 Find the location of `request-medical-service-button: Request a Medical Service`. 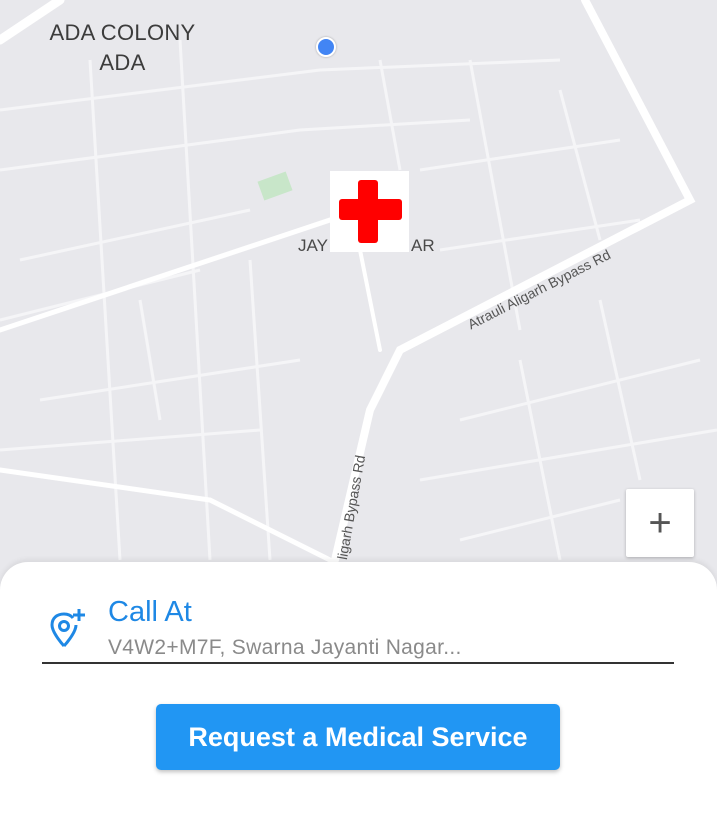

request-medical-service-button: Request a Medical Service is located at coordinates (358, 737).